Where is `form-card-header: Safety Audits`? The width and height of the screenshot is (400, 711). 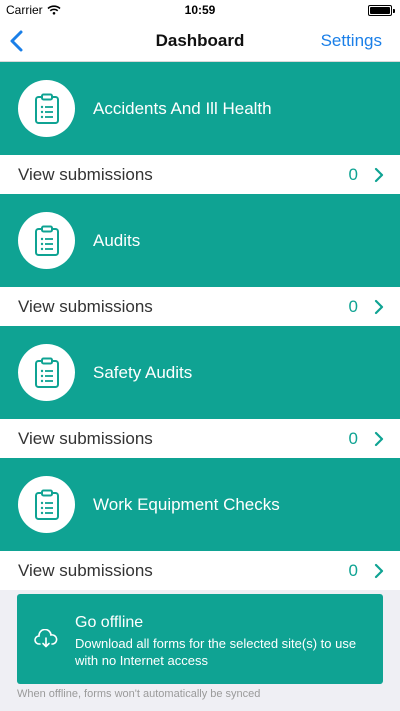
form-card-header: Safety Audits is located at coordinates (200, 372).